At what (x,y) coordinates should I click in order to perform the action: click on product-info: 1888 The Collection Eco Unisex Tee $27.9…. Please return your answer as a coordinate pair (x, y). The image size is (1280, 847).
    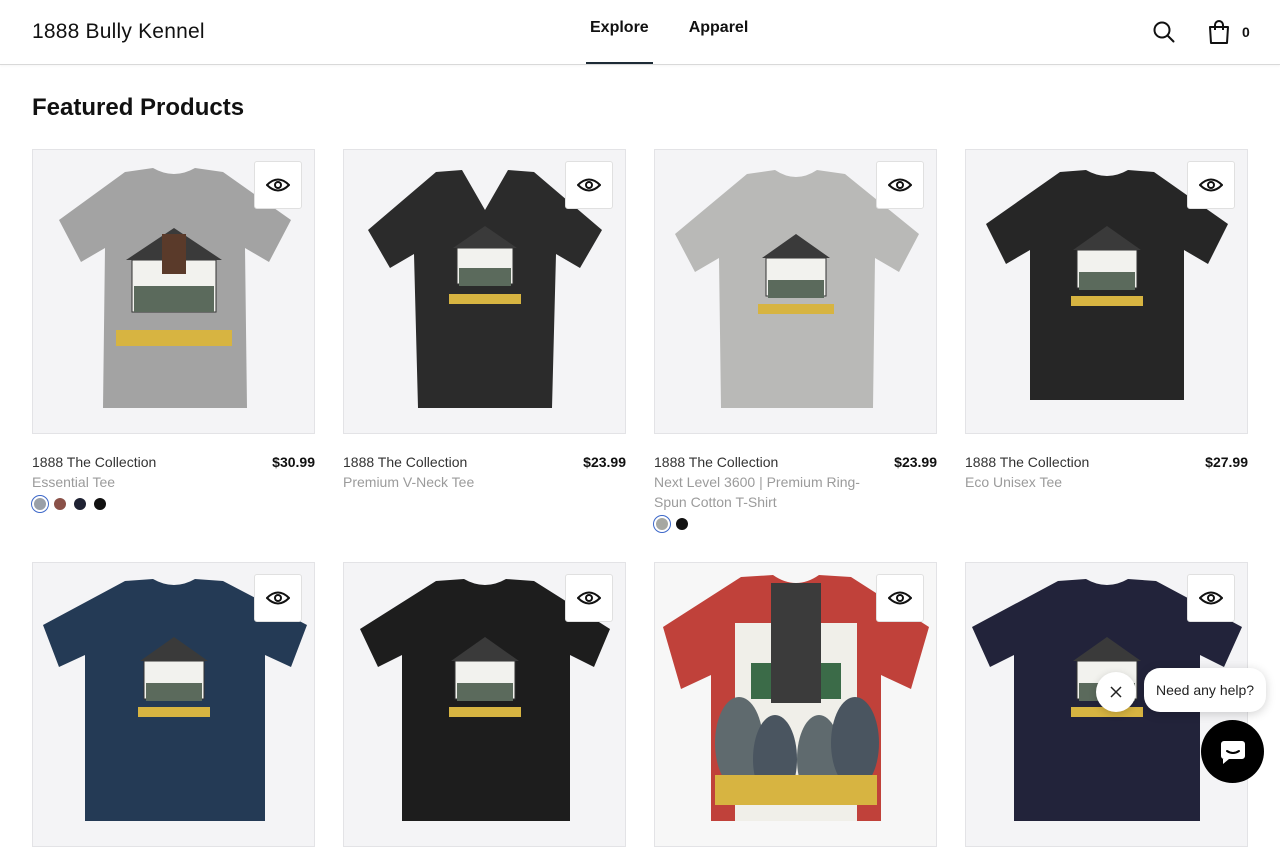
    Looking at the image, I should click on (1106, 472).